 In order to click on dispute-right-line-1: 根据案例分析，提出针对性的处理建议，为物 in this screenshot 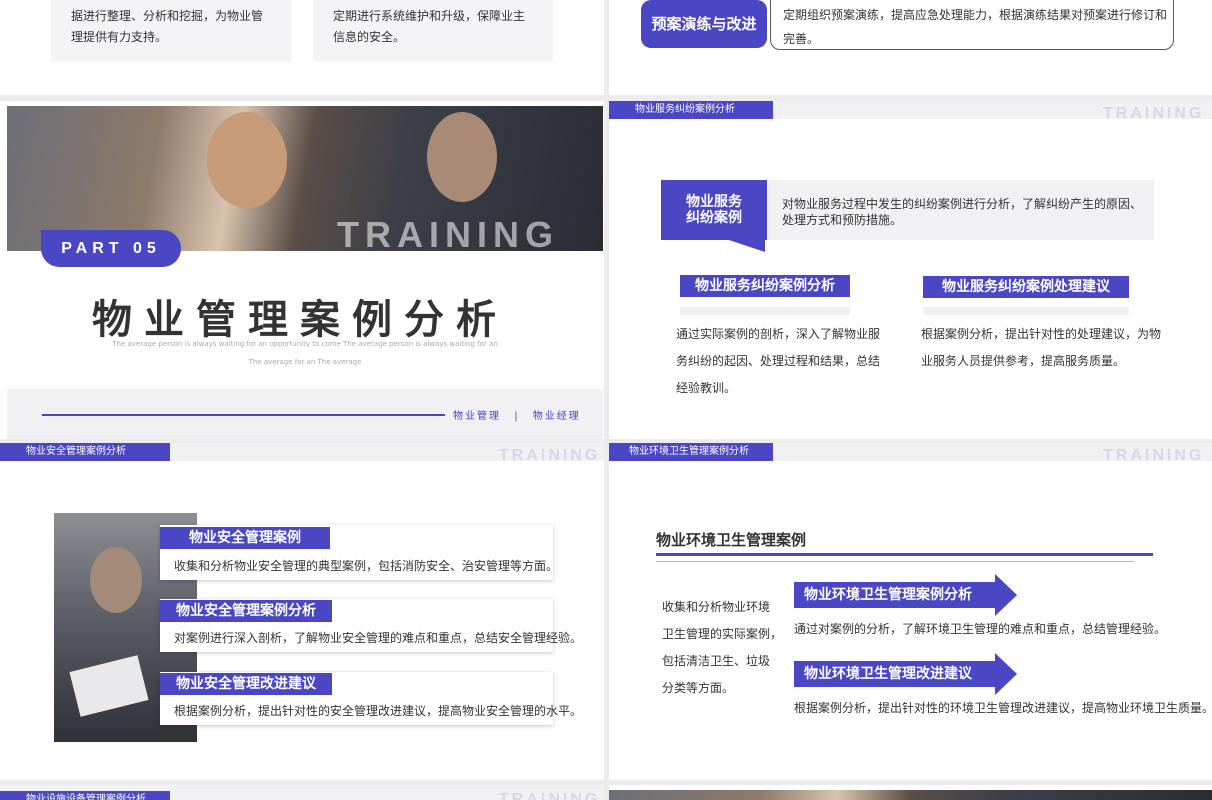, I will do `click(1041, 334)`.